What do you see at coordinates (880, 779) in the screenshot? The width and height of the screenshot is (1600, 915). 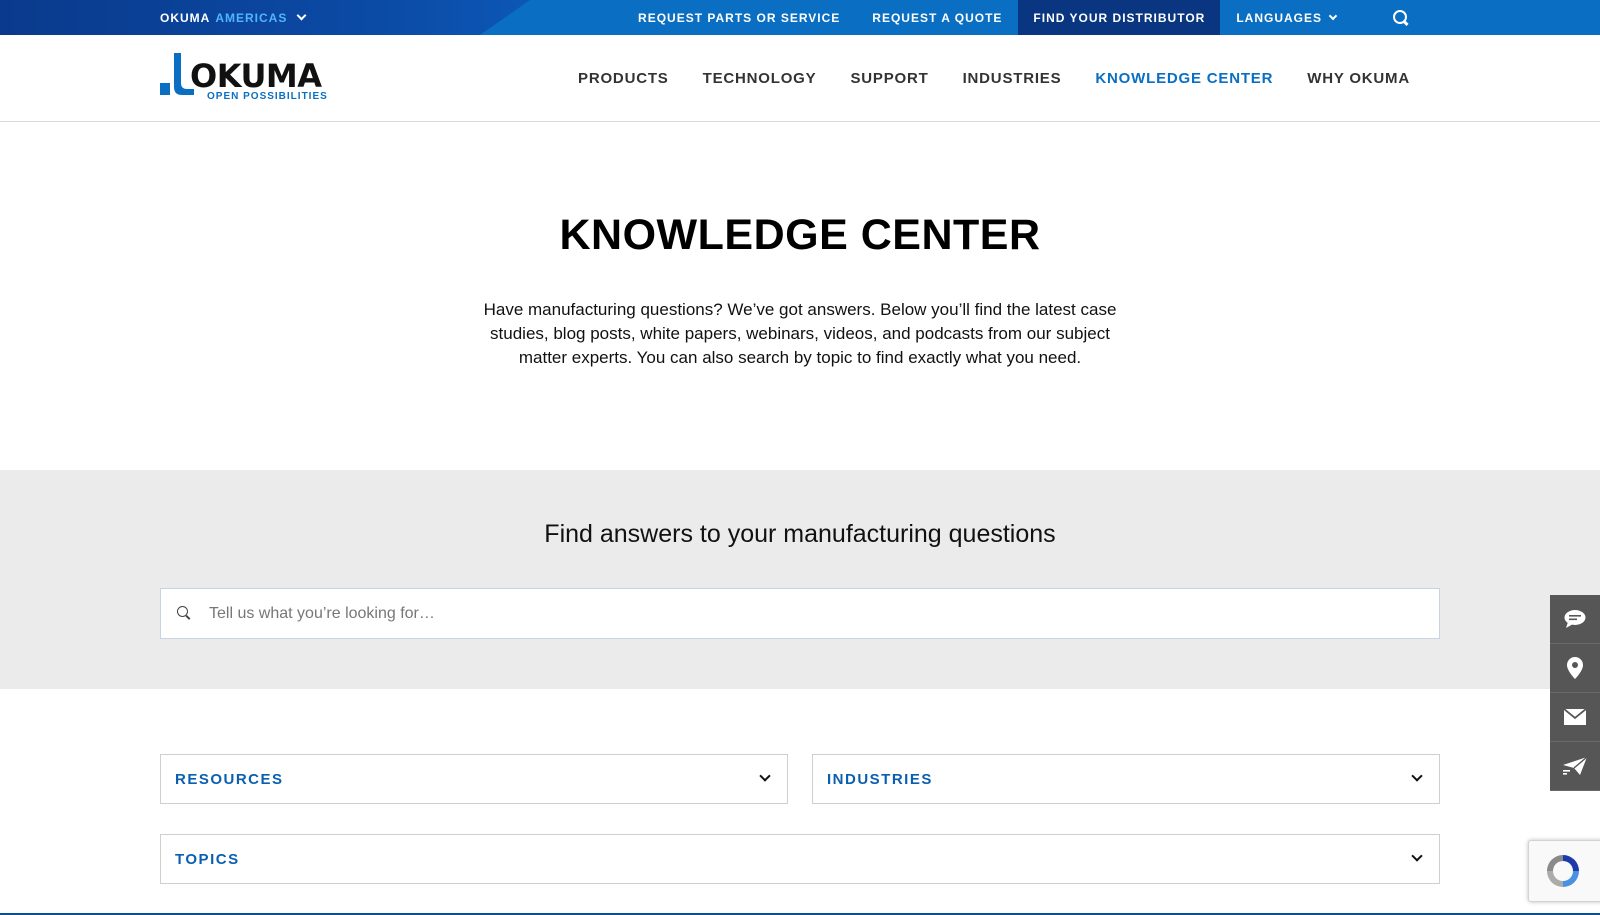 I see `industries-filter-label: INDUSTRIES` at bounding box center [880, 779].